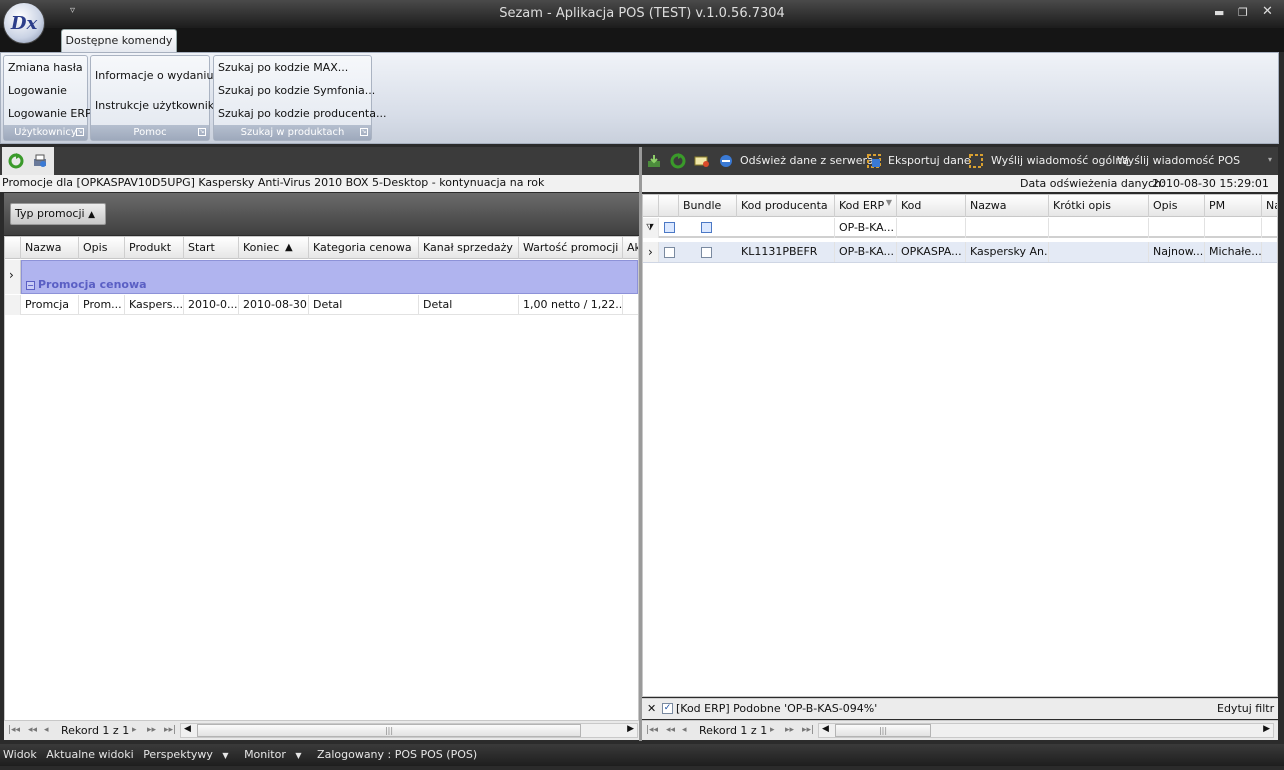  I want to click on status-view-menu: Widok, so click(20, 754).